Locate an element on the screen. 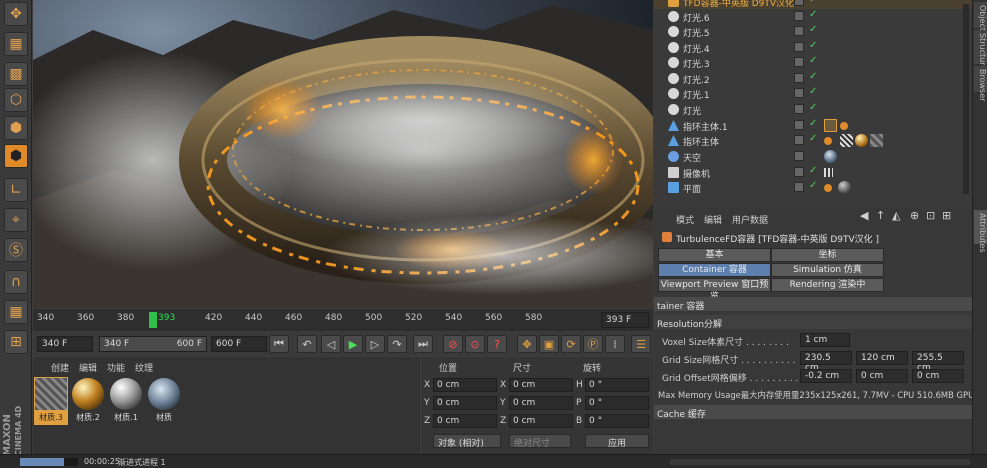 Image resolution: width=987 pixels, height=468 pixels. tab-basic: 基本 is located at coordinates (714, 255).